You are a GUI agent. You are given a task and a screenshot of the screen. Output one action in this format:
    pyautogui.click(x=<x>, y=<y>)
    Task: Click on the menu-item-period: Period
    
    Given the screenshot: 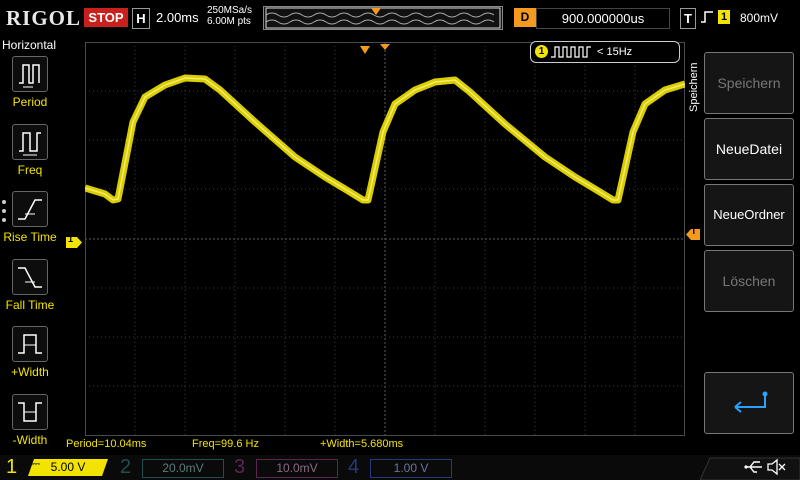 What is the action you would take?
    pyautogui.click(x=30, y=82)
    